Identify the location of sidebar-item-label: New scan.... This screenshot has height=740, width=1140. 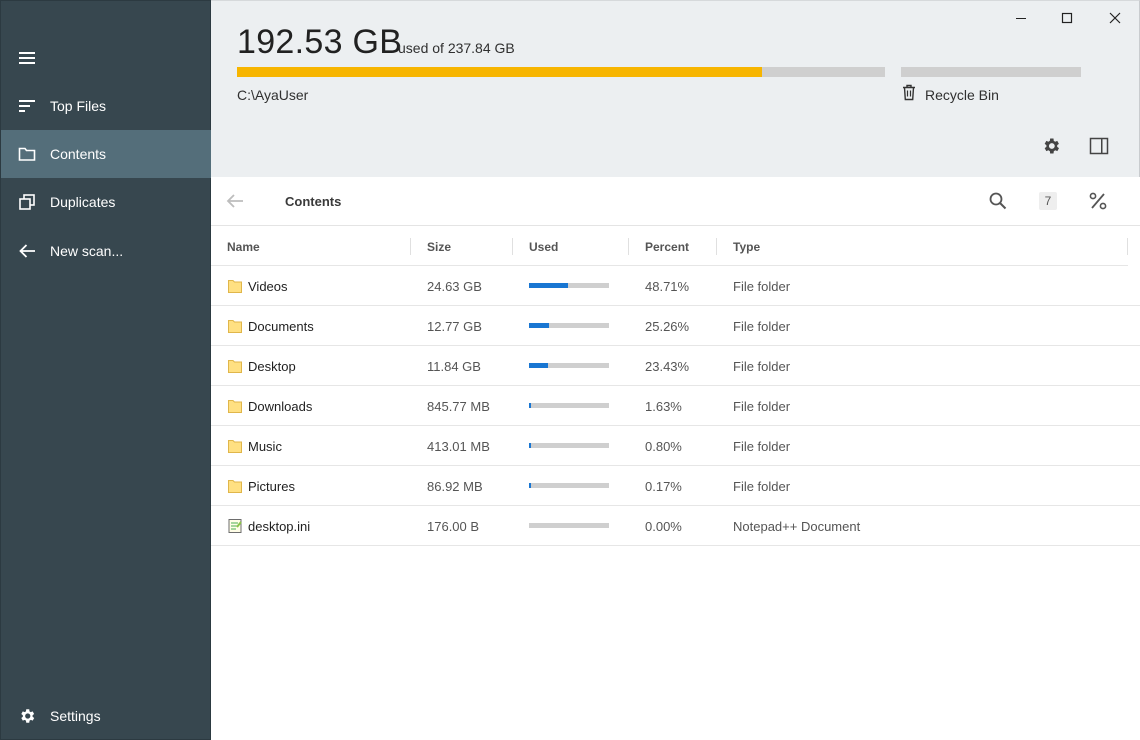
(87, 251).